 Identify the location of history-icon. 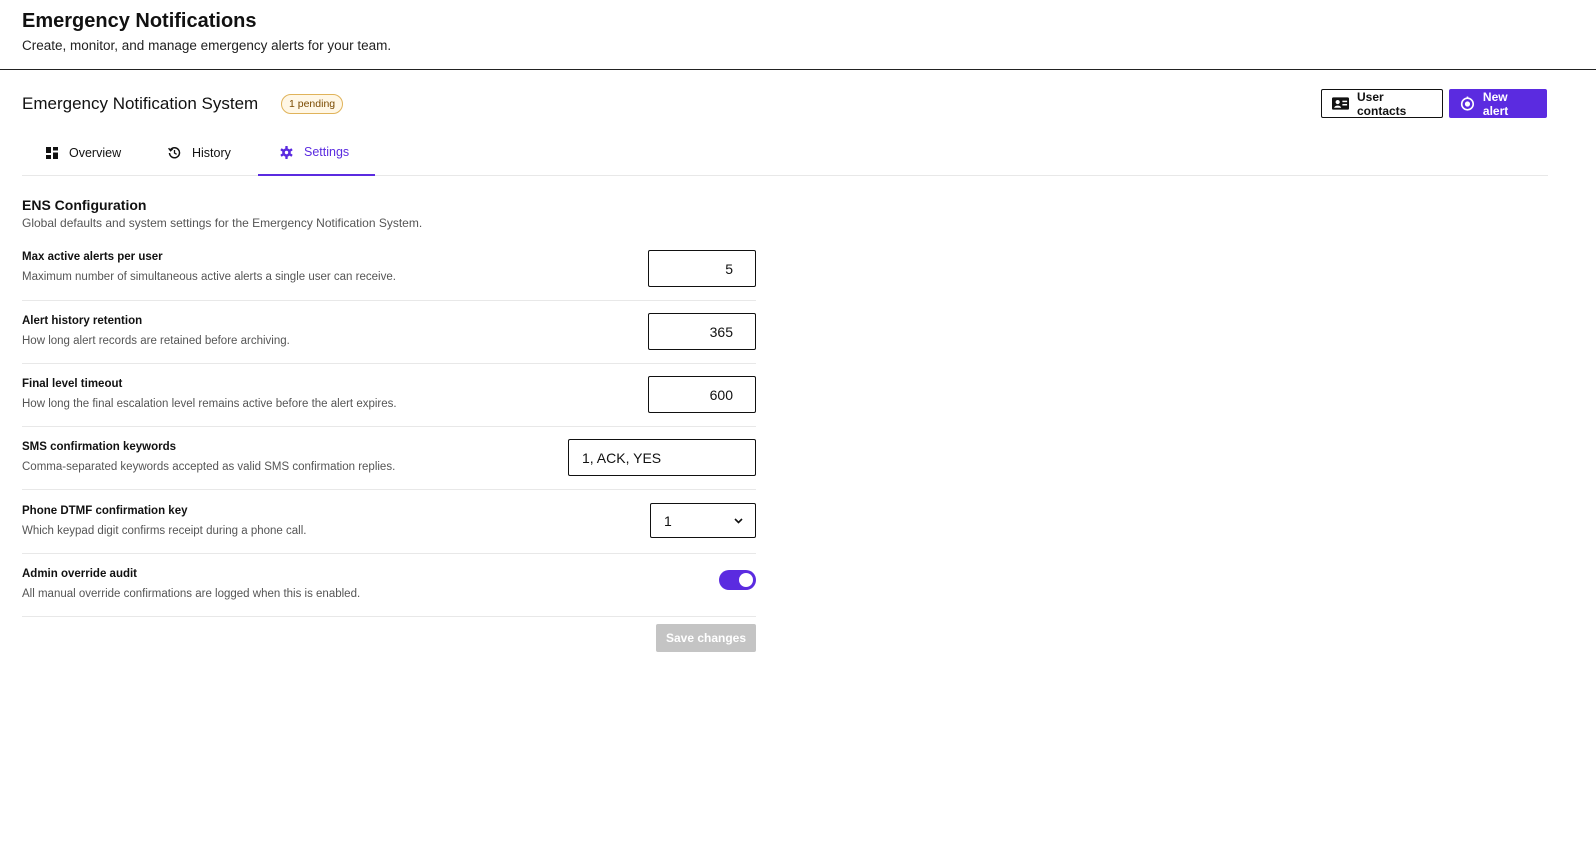
(174, 153).